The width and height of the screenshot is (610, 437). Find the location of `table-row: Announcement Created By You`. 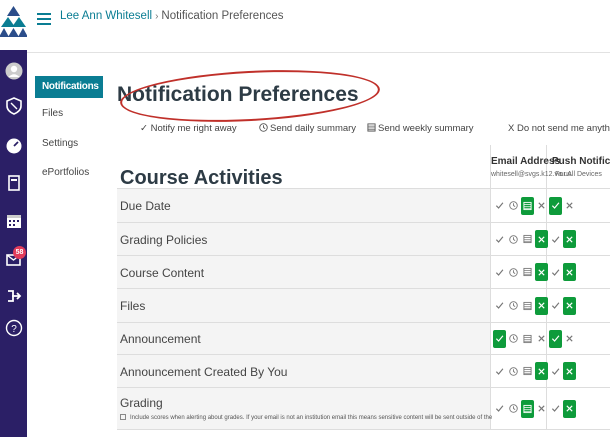

table-row: Announcement Created By You is located at coordinates (363, 371).